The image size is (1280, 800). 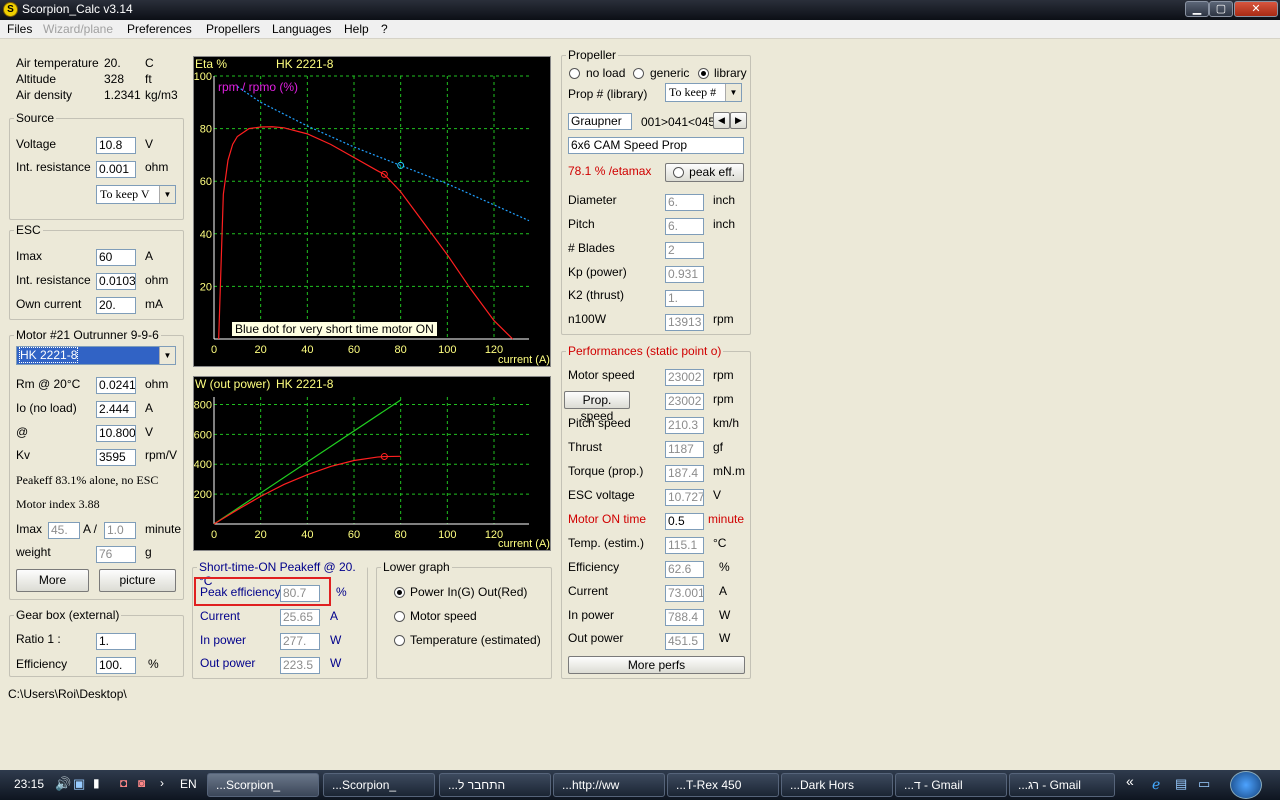 I want to click on battery-icon: ▮, so click(x=96, y=783).